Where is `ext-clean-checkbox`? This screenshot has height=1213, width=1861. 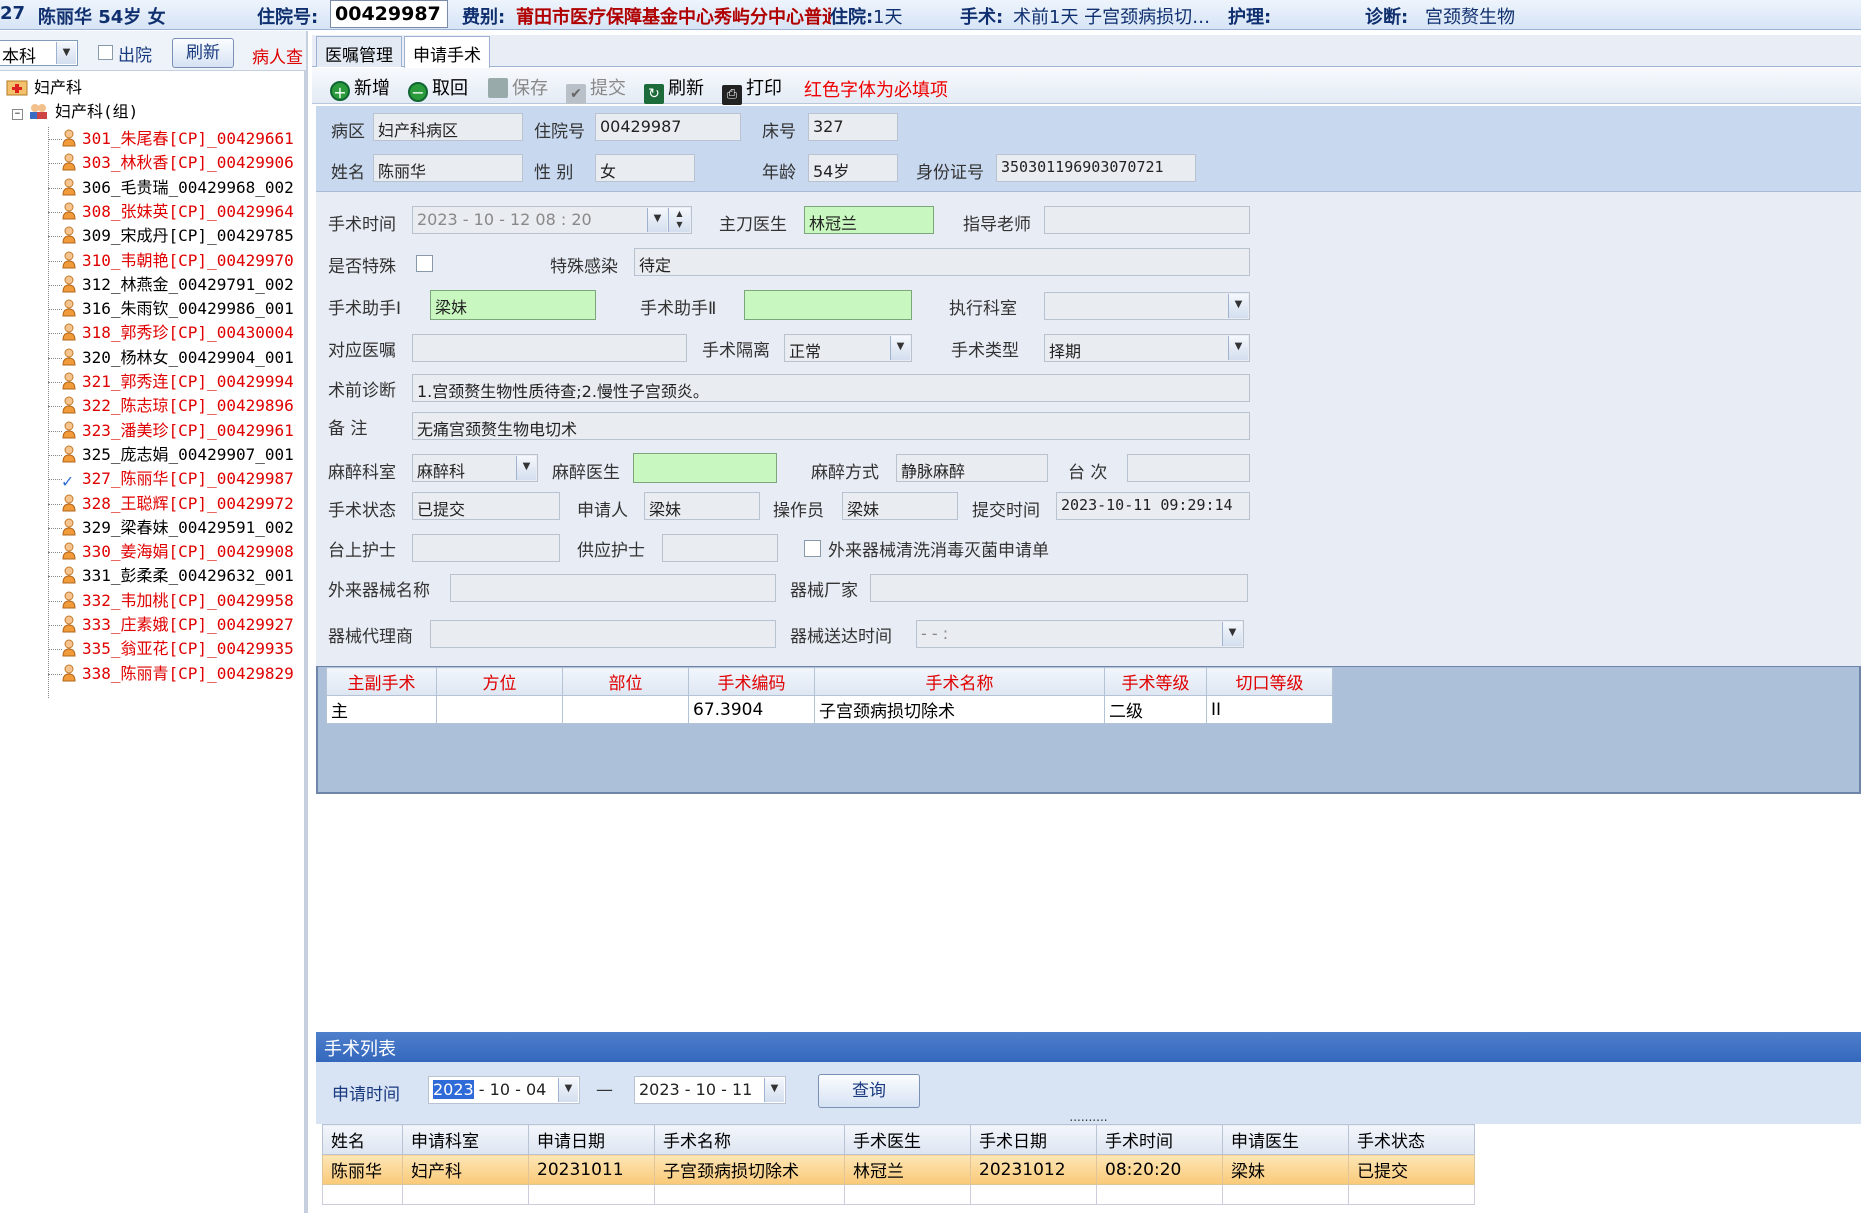 ext-clean-checkbox is located at coordinates (812, 548).